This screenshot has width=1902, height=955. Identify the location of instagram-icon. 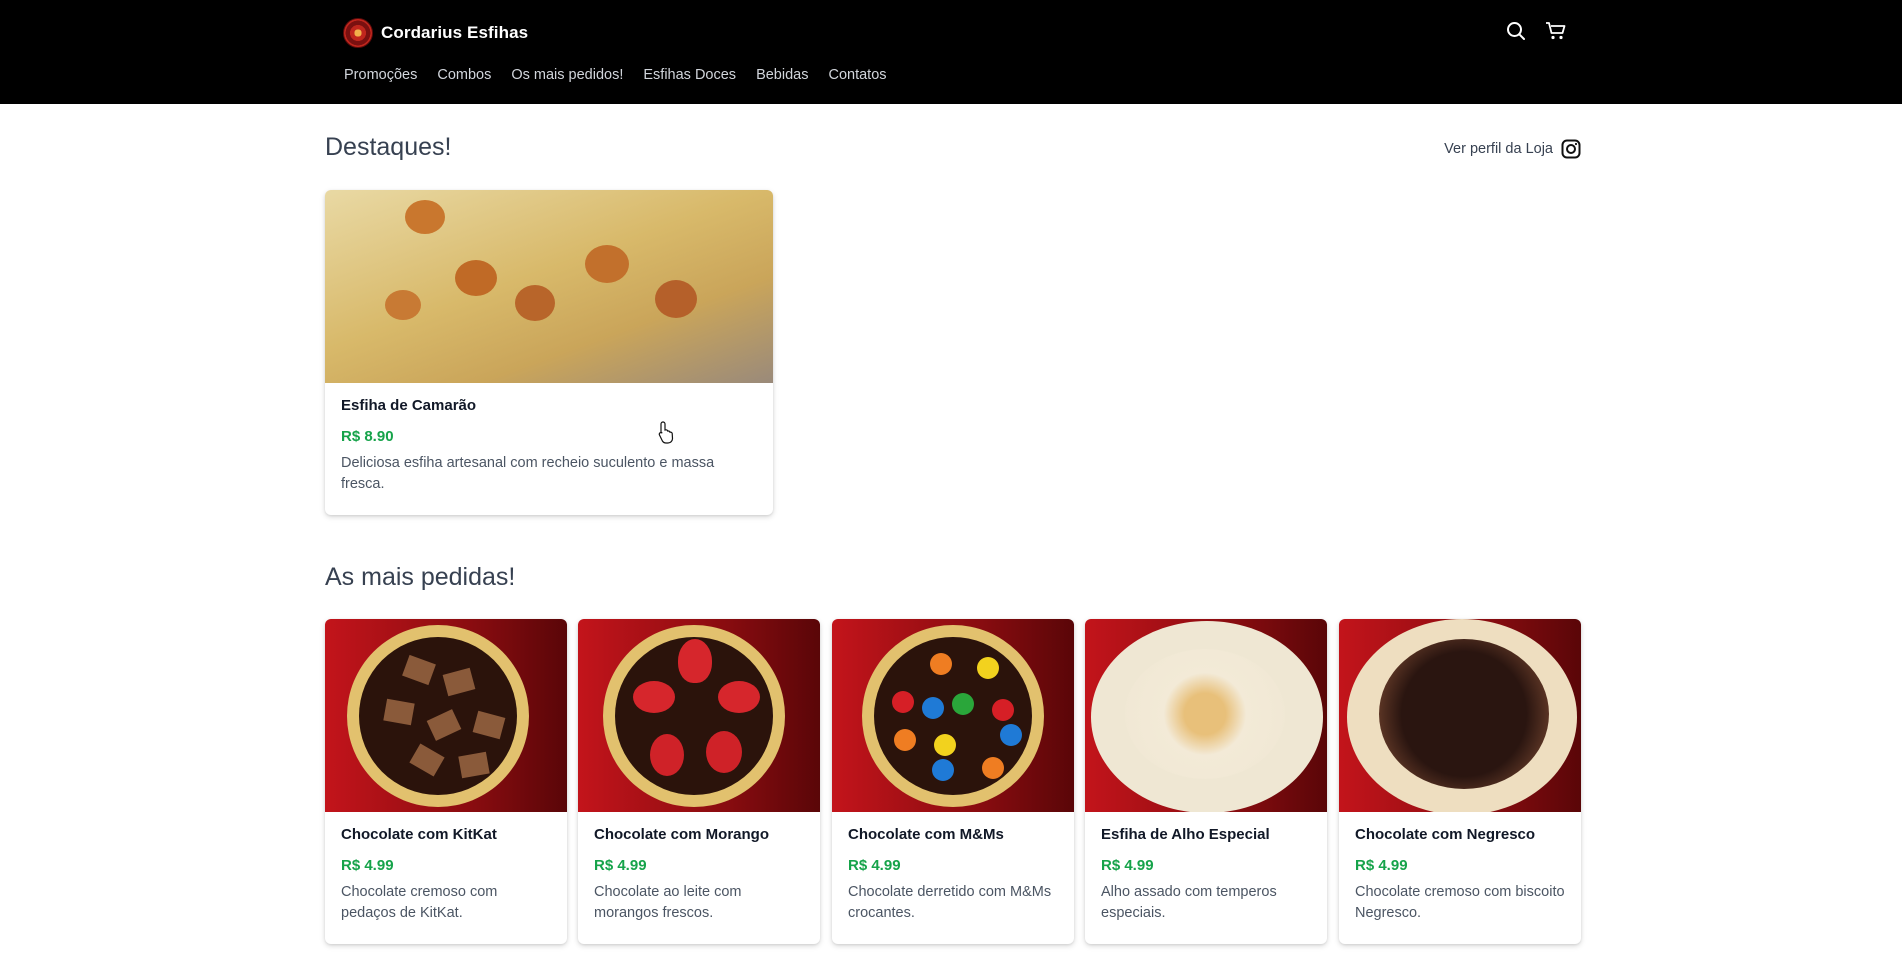
(1571, 149).